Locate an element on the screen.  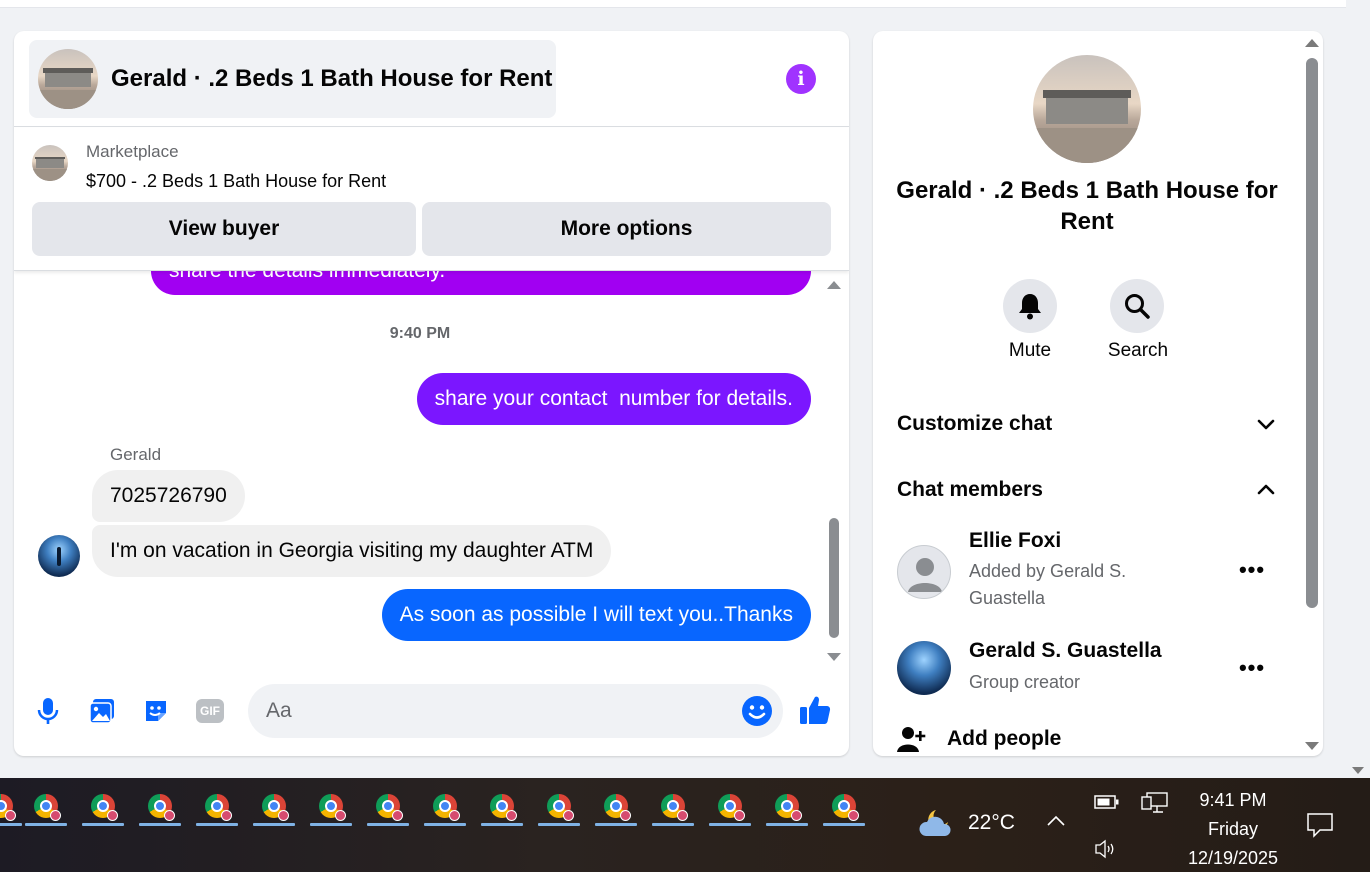
temperature: 22°C is located at coordinates (991, 822).